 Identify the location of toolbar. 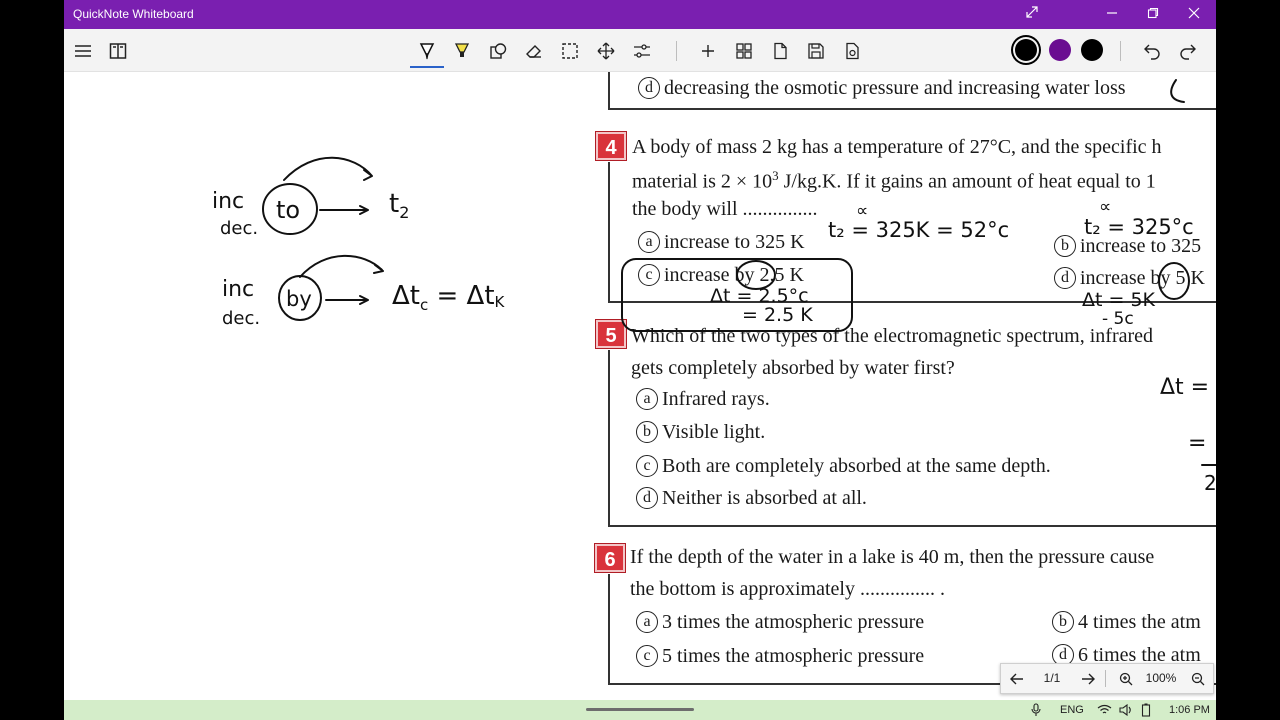
(640, 50).